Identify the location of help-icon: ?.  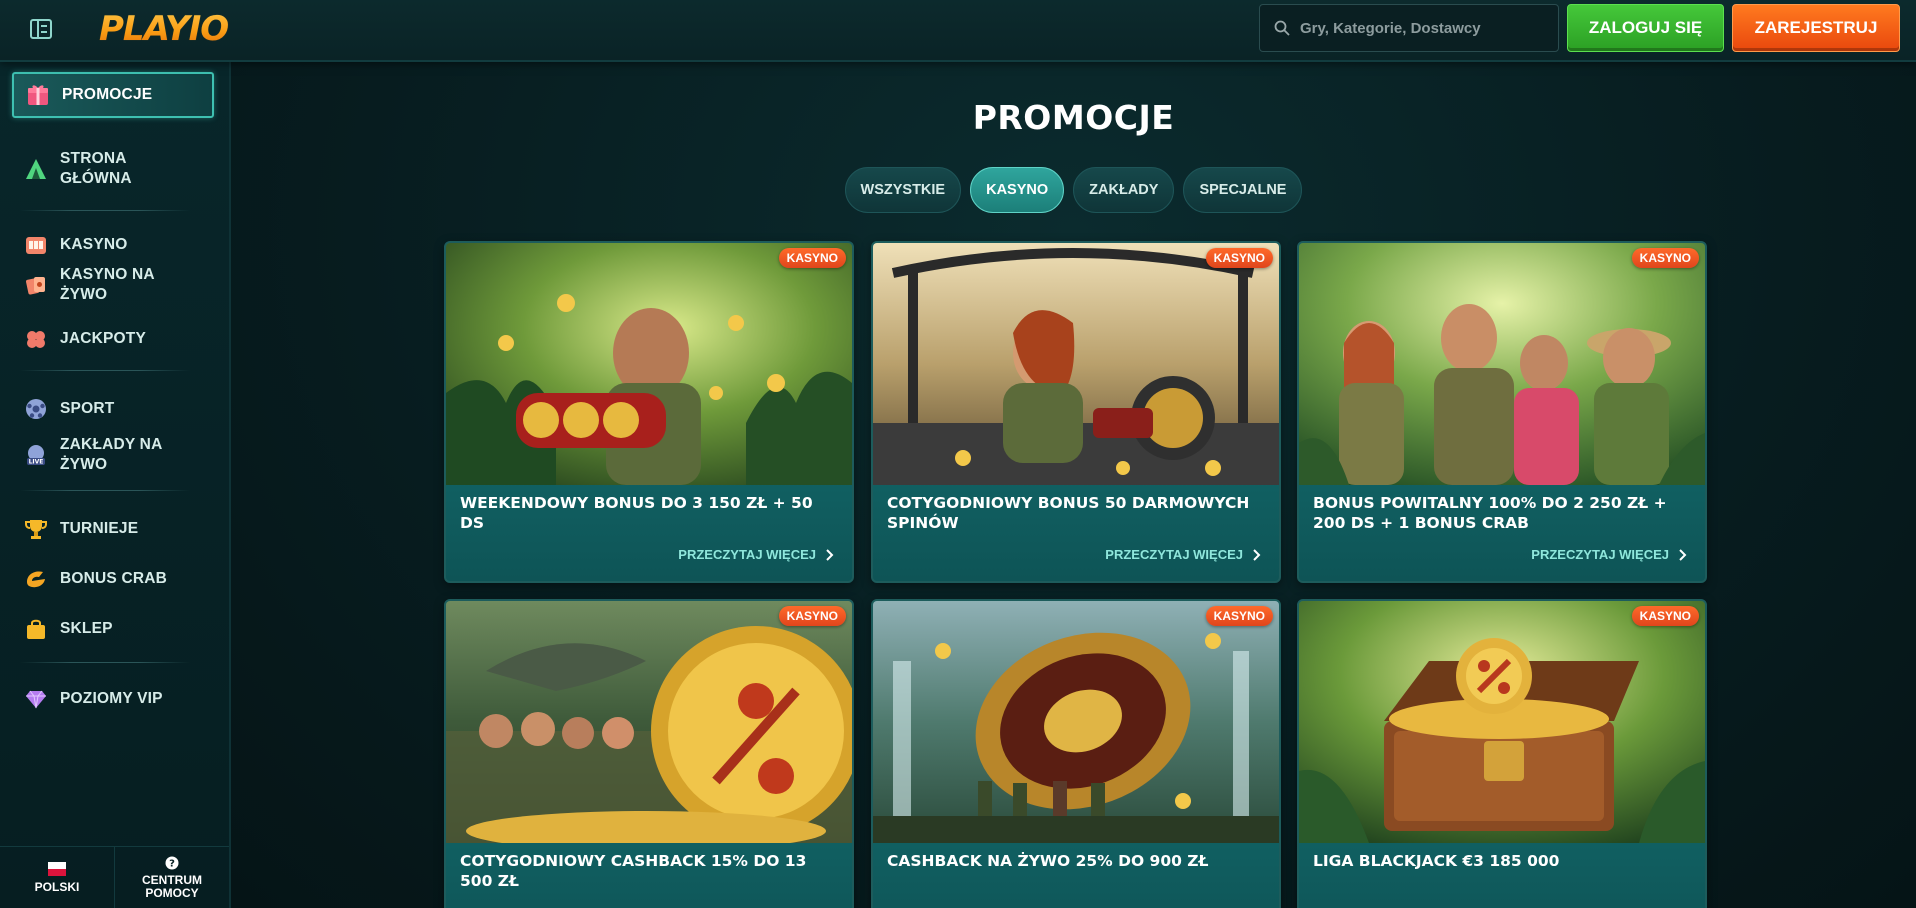
(172, 862).